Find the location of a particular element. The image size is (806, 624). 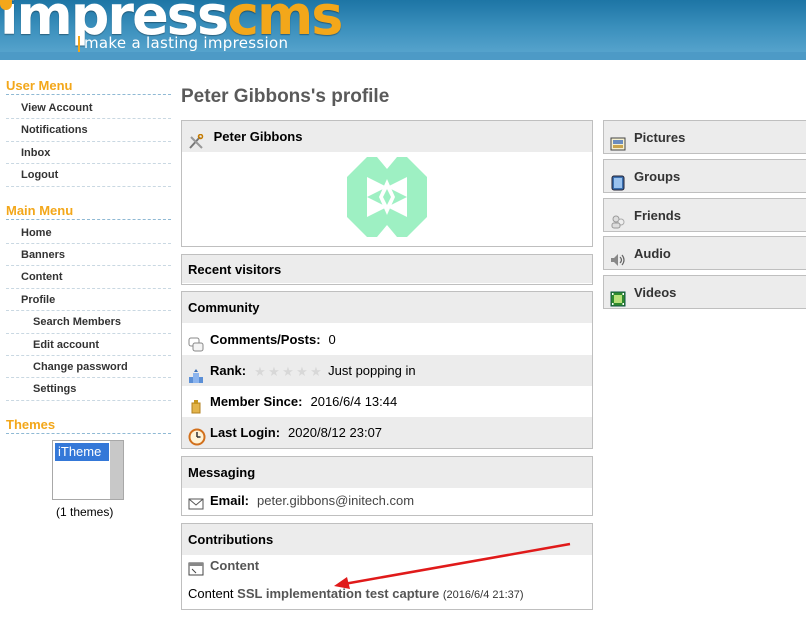

menu-item-inbox: Inbox is located at coordinates (88, 153).